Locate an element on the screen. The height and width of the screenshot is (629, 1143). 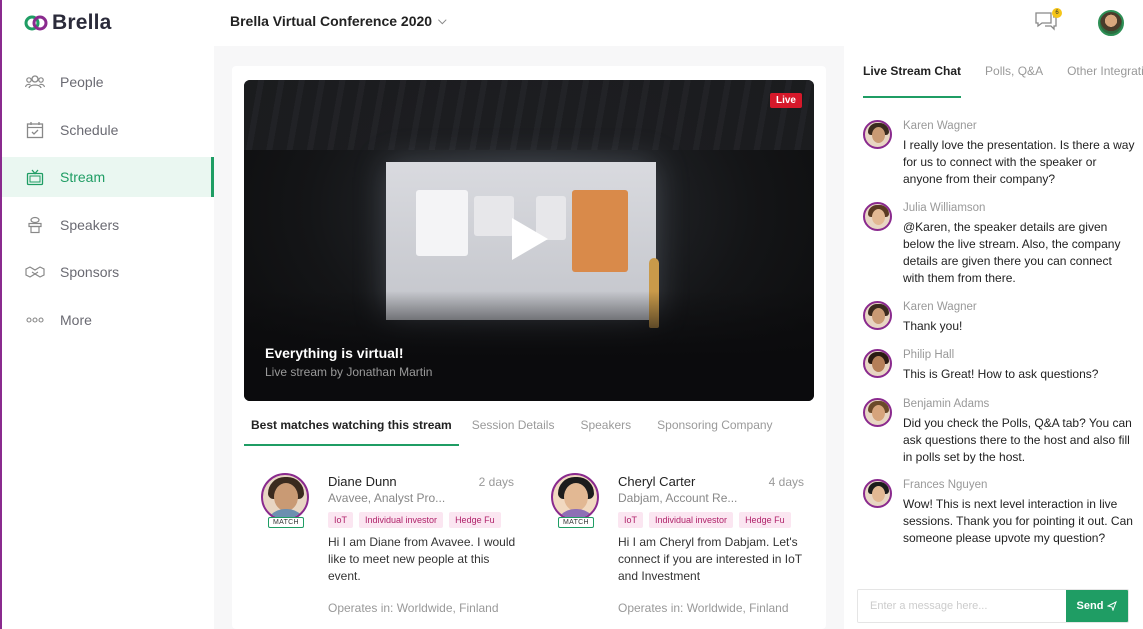
people-icon is located at coordinates (35, 82).